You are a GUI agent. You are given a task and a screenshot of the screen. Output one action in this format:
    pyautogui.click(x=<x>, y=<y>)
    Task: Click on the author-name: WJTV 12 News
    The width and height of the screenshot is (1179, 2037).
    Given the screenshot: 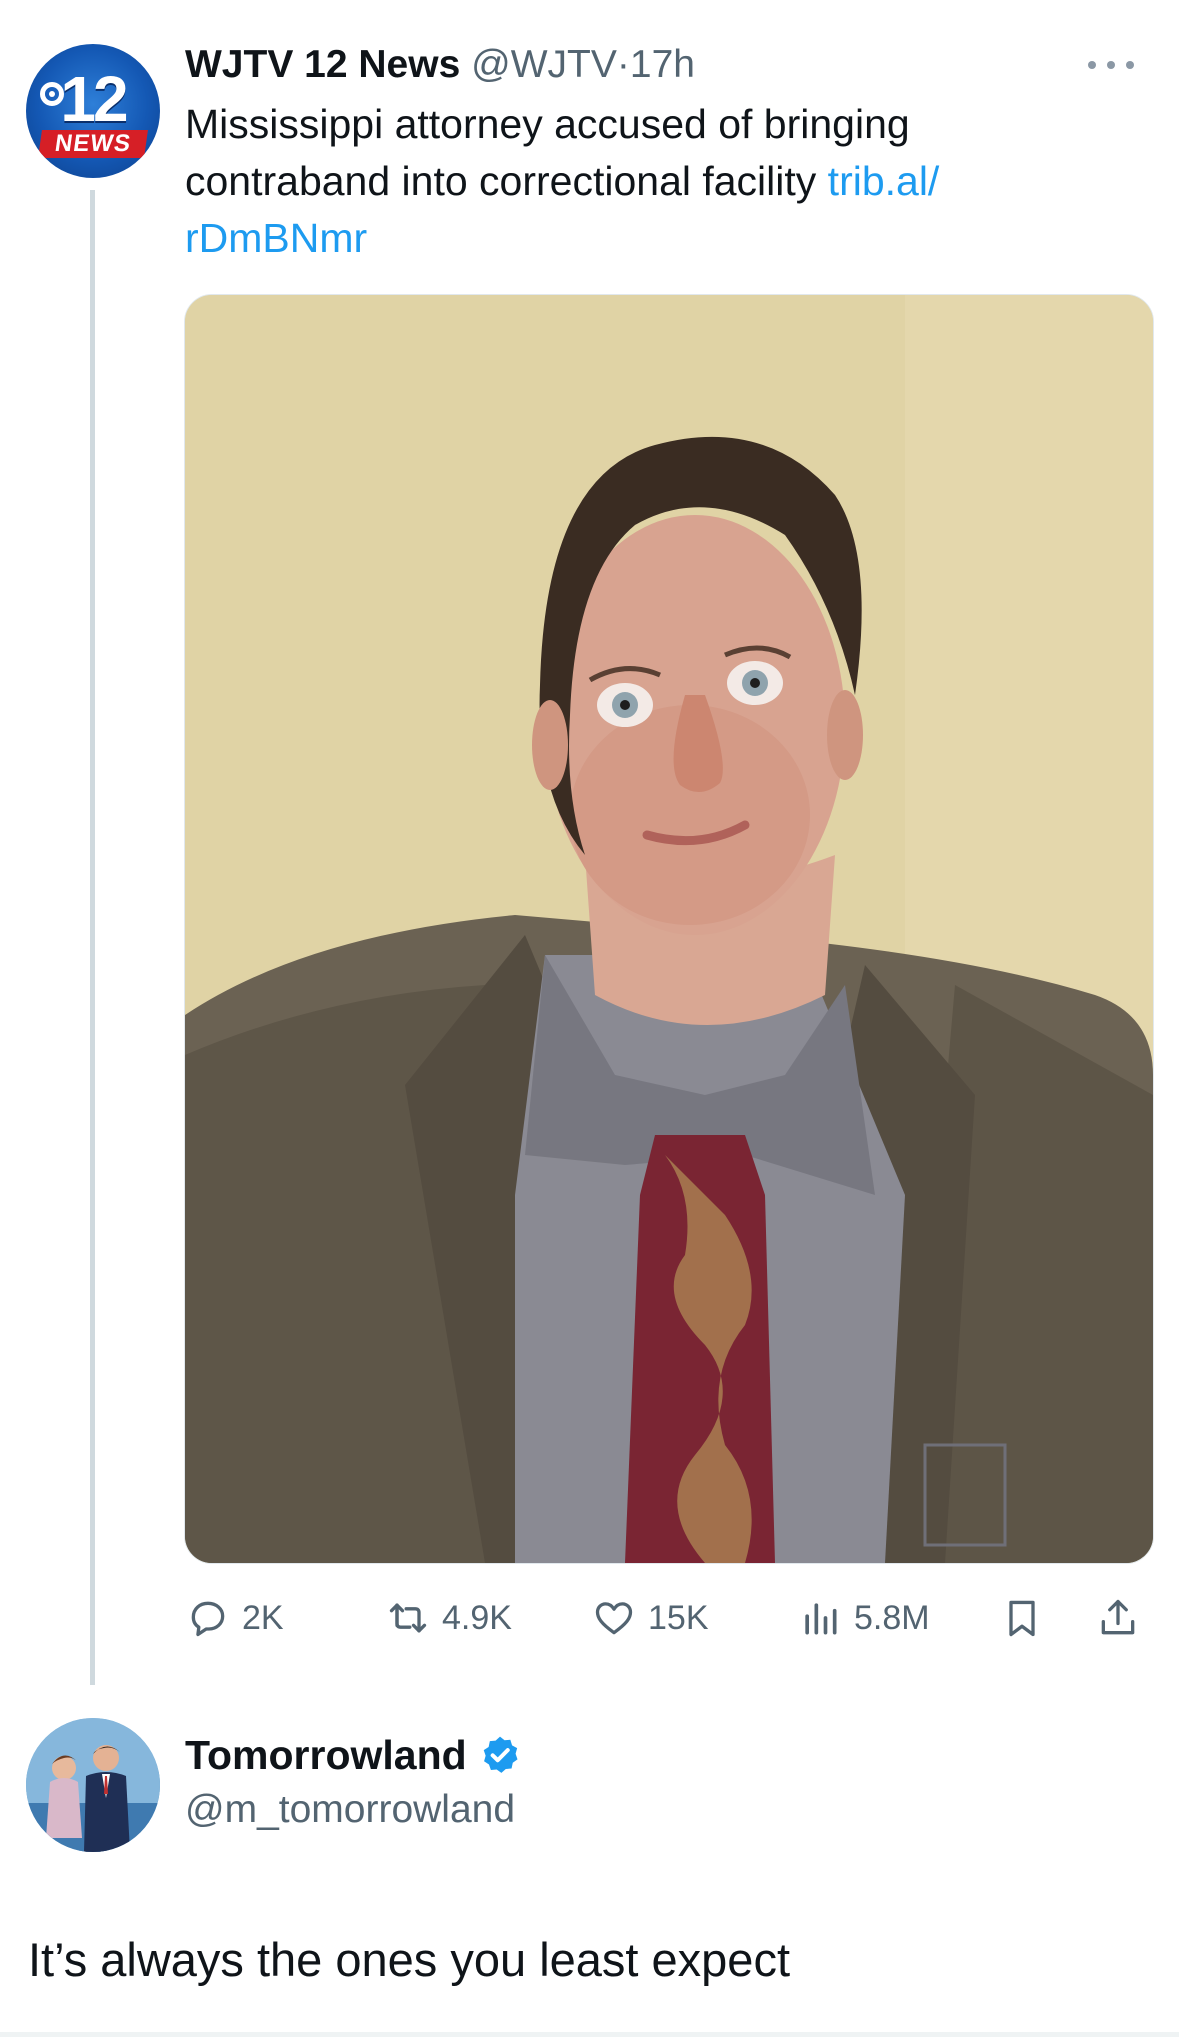 What is the action you would take?
    pyautogui.click(x=322, y=64)
    